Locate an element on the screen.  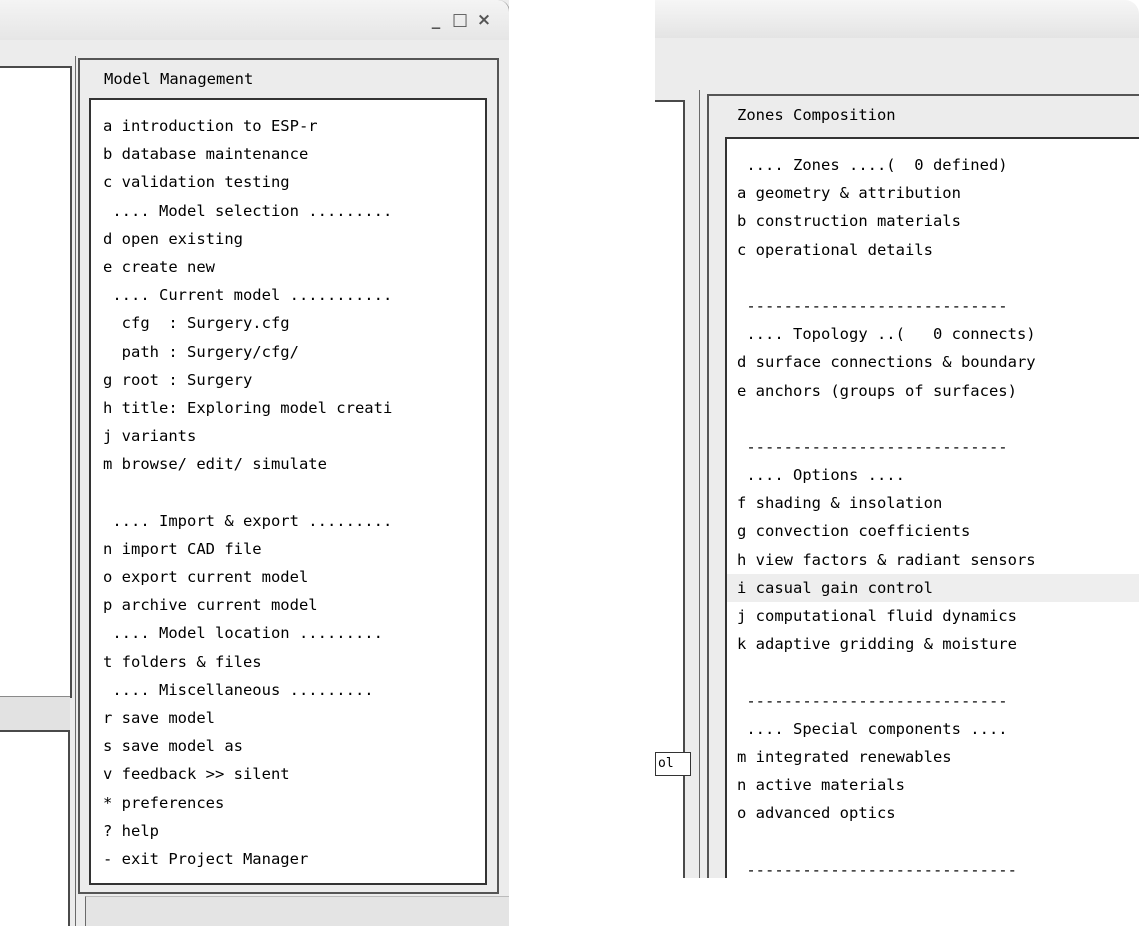
menu-item: s save model as is located at coordinates (247, 746).